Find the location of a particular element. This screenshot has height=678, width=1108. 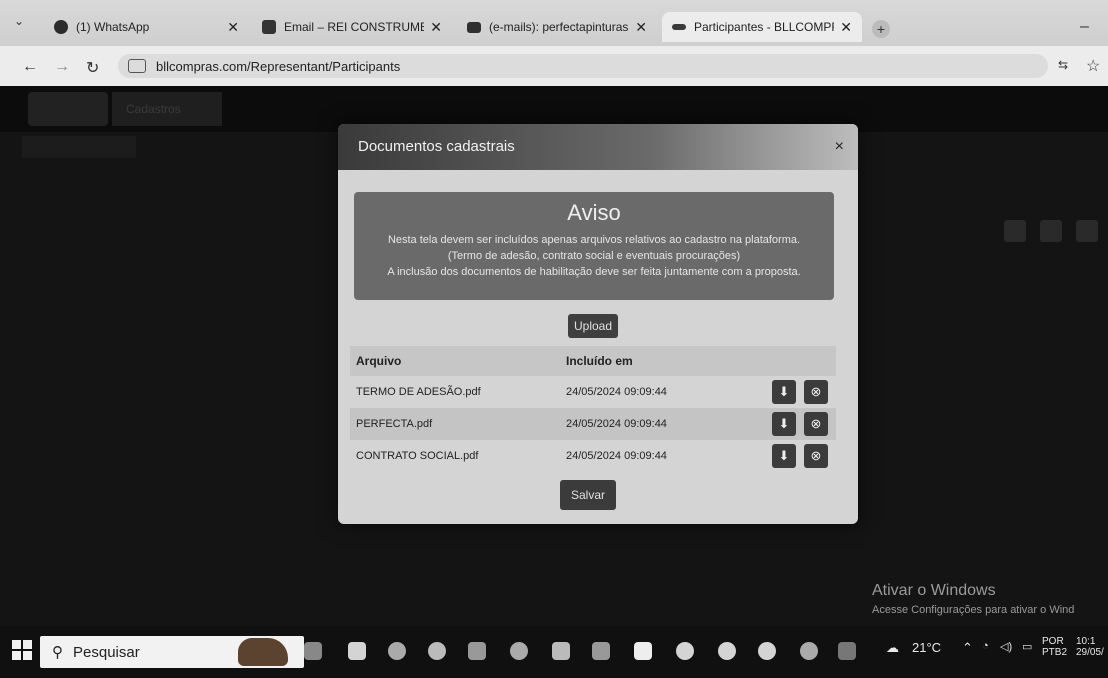

lang-bottom: PTB2 is located at coordinates (1055, 652).